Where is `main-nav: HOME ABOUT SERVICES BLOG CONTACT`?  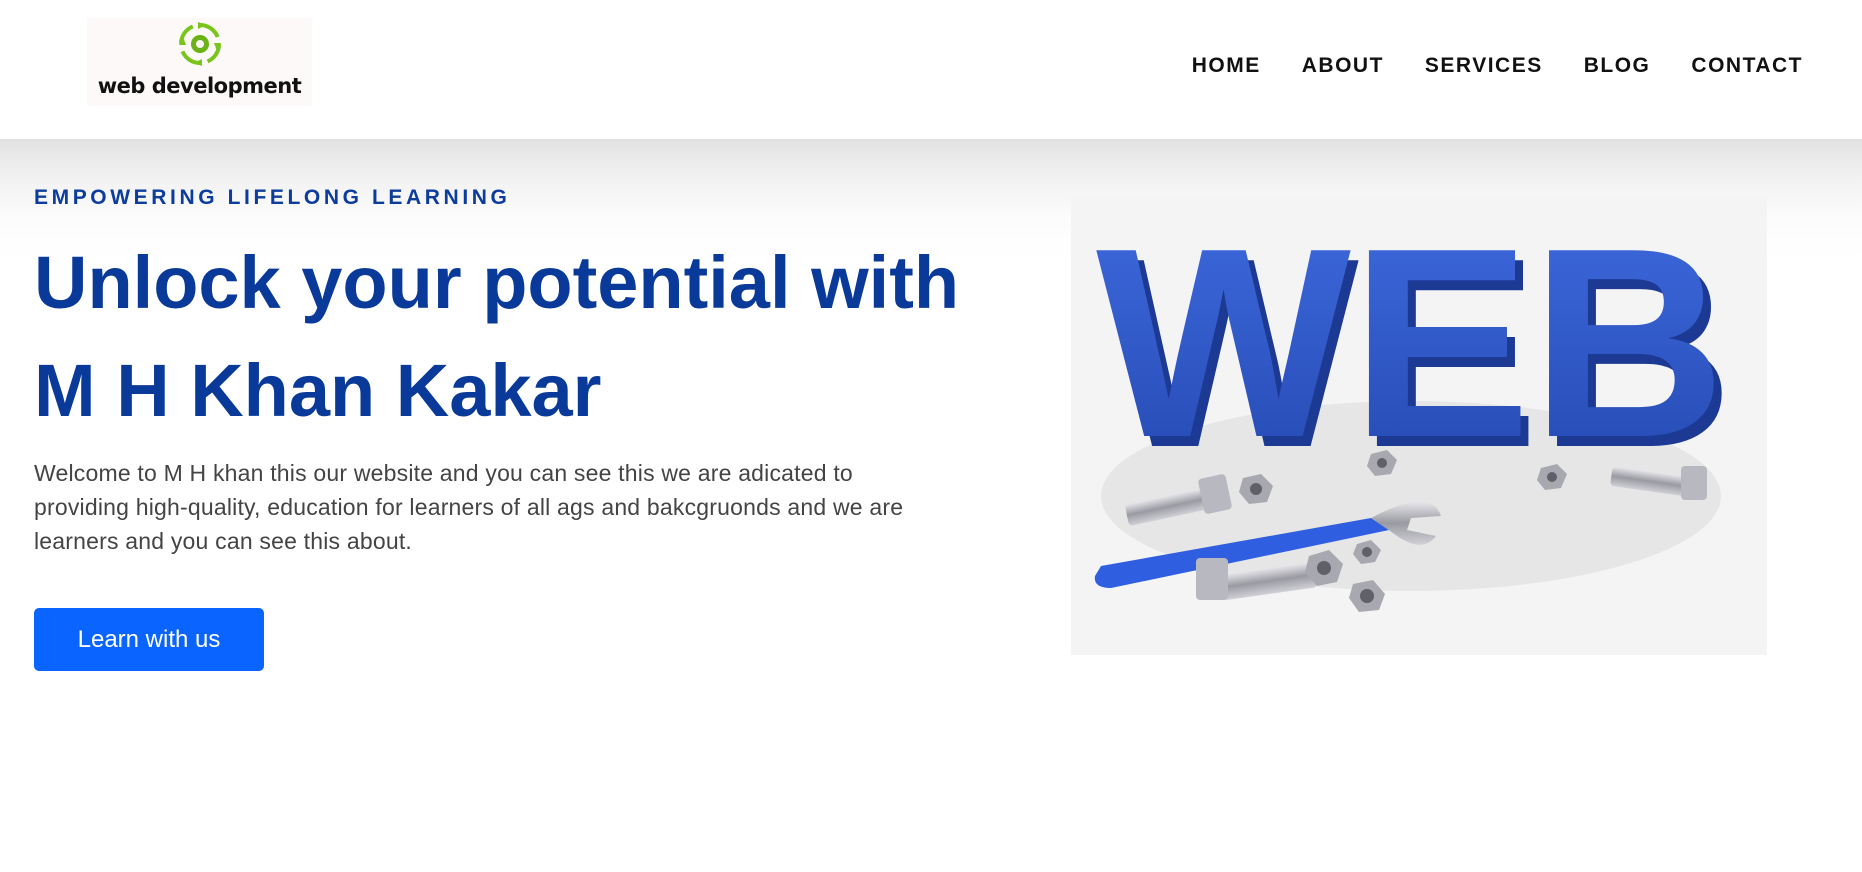
main-nav: HOME ABOUT SERVICES BLOG CONTACT is located at coordinates (1497, 66).